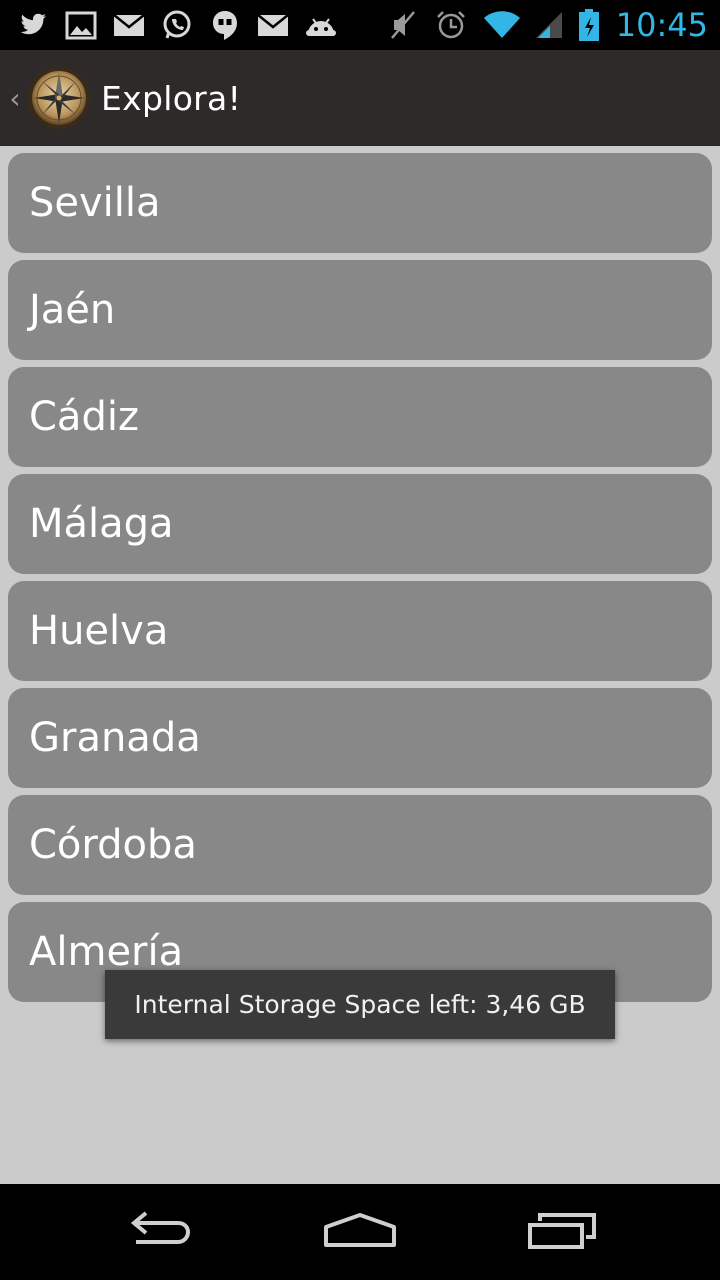 This screenshot has height=1280, width=720. I want to click on recents-icon, so click(562, 1232).